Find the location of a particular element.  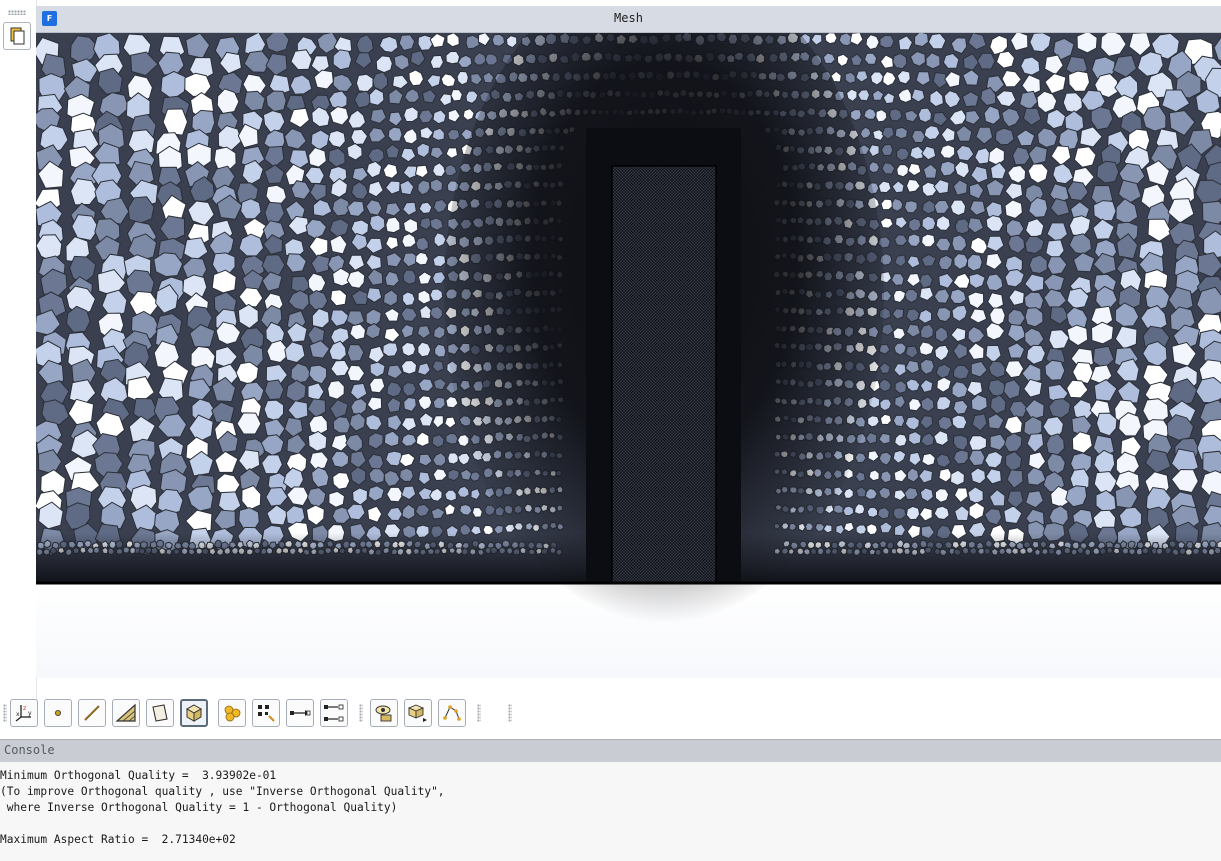

edge-icon is located at coordinates (92, 713).